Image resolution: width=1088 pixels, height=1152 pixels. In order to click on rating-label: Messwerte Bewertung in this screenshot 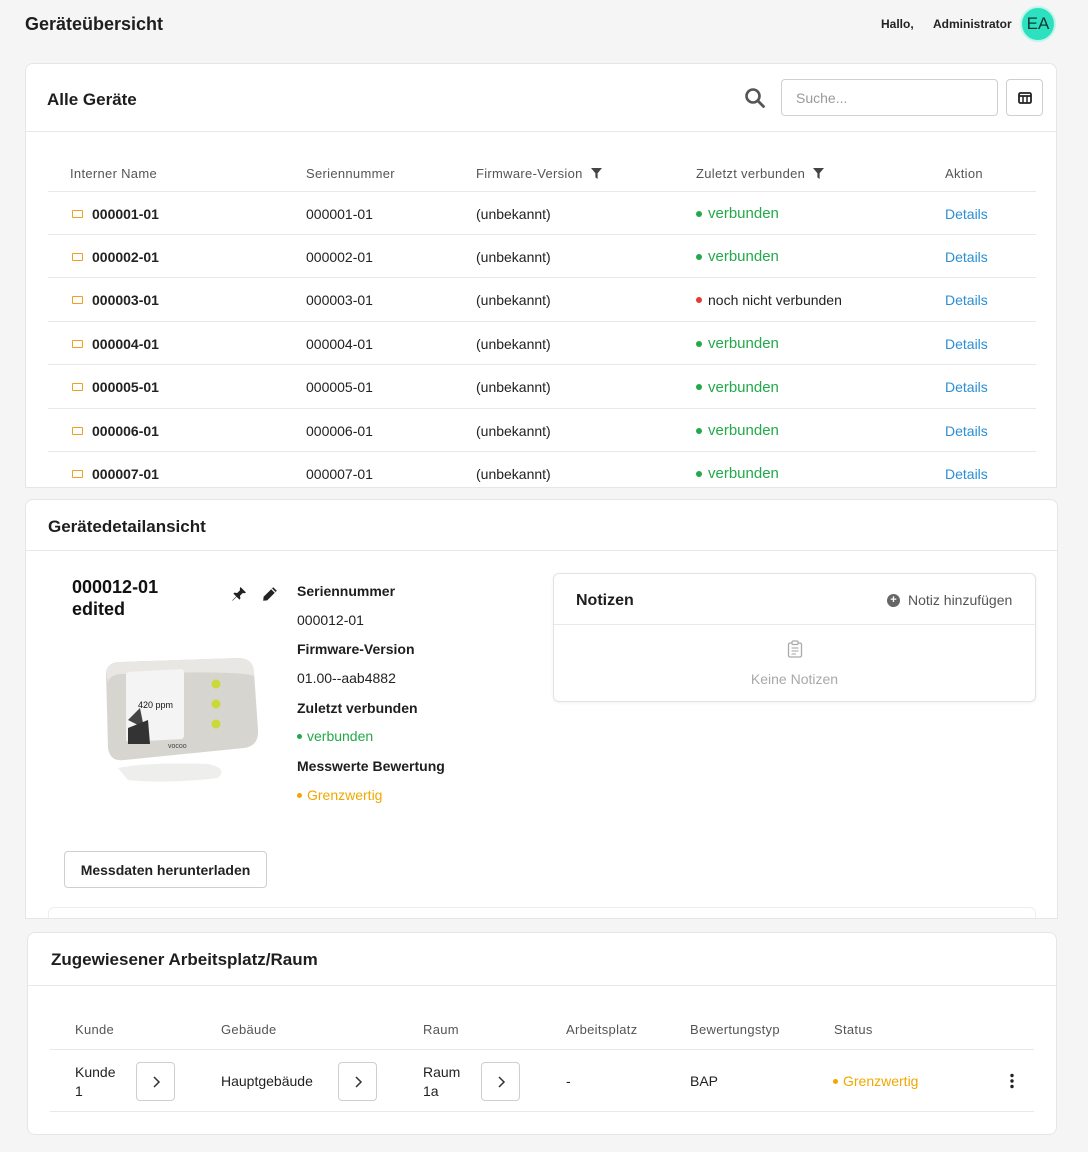, I will do `click(371, 766)`.